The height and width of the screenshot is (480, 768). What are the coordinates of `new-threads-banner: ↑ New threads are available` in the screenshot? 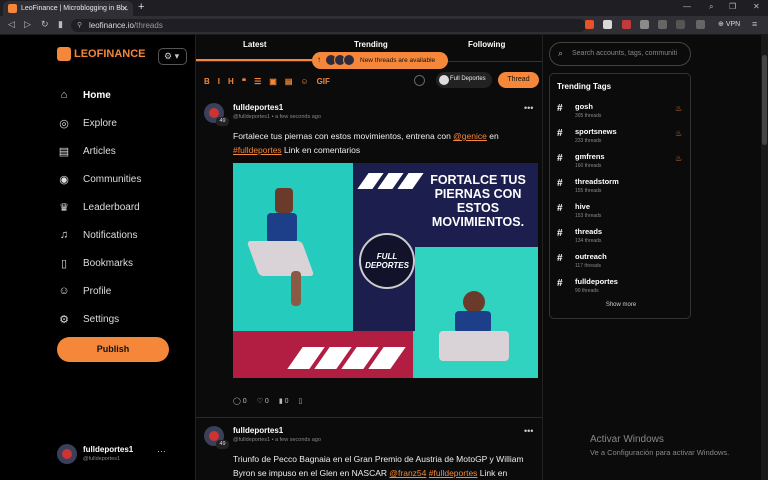 It's located at (380, 60).